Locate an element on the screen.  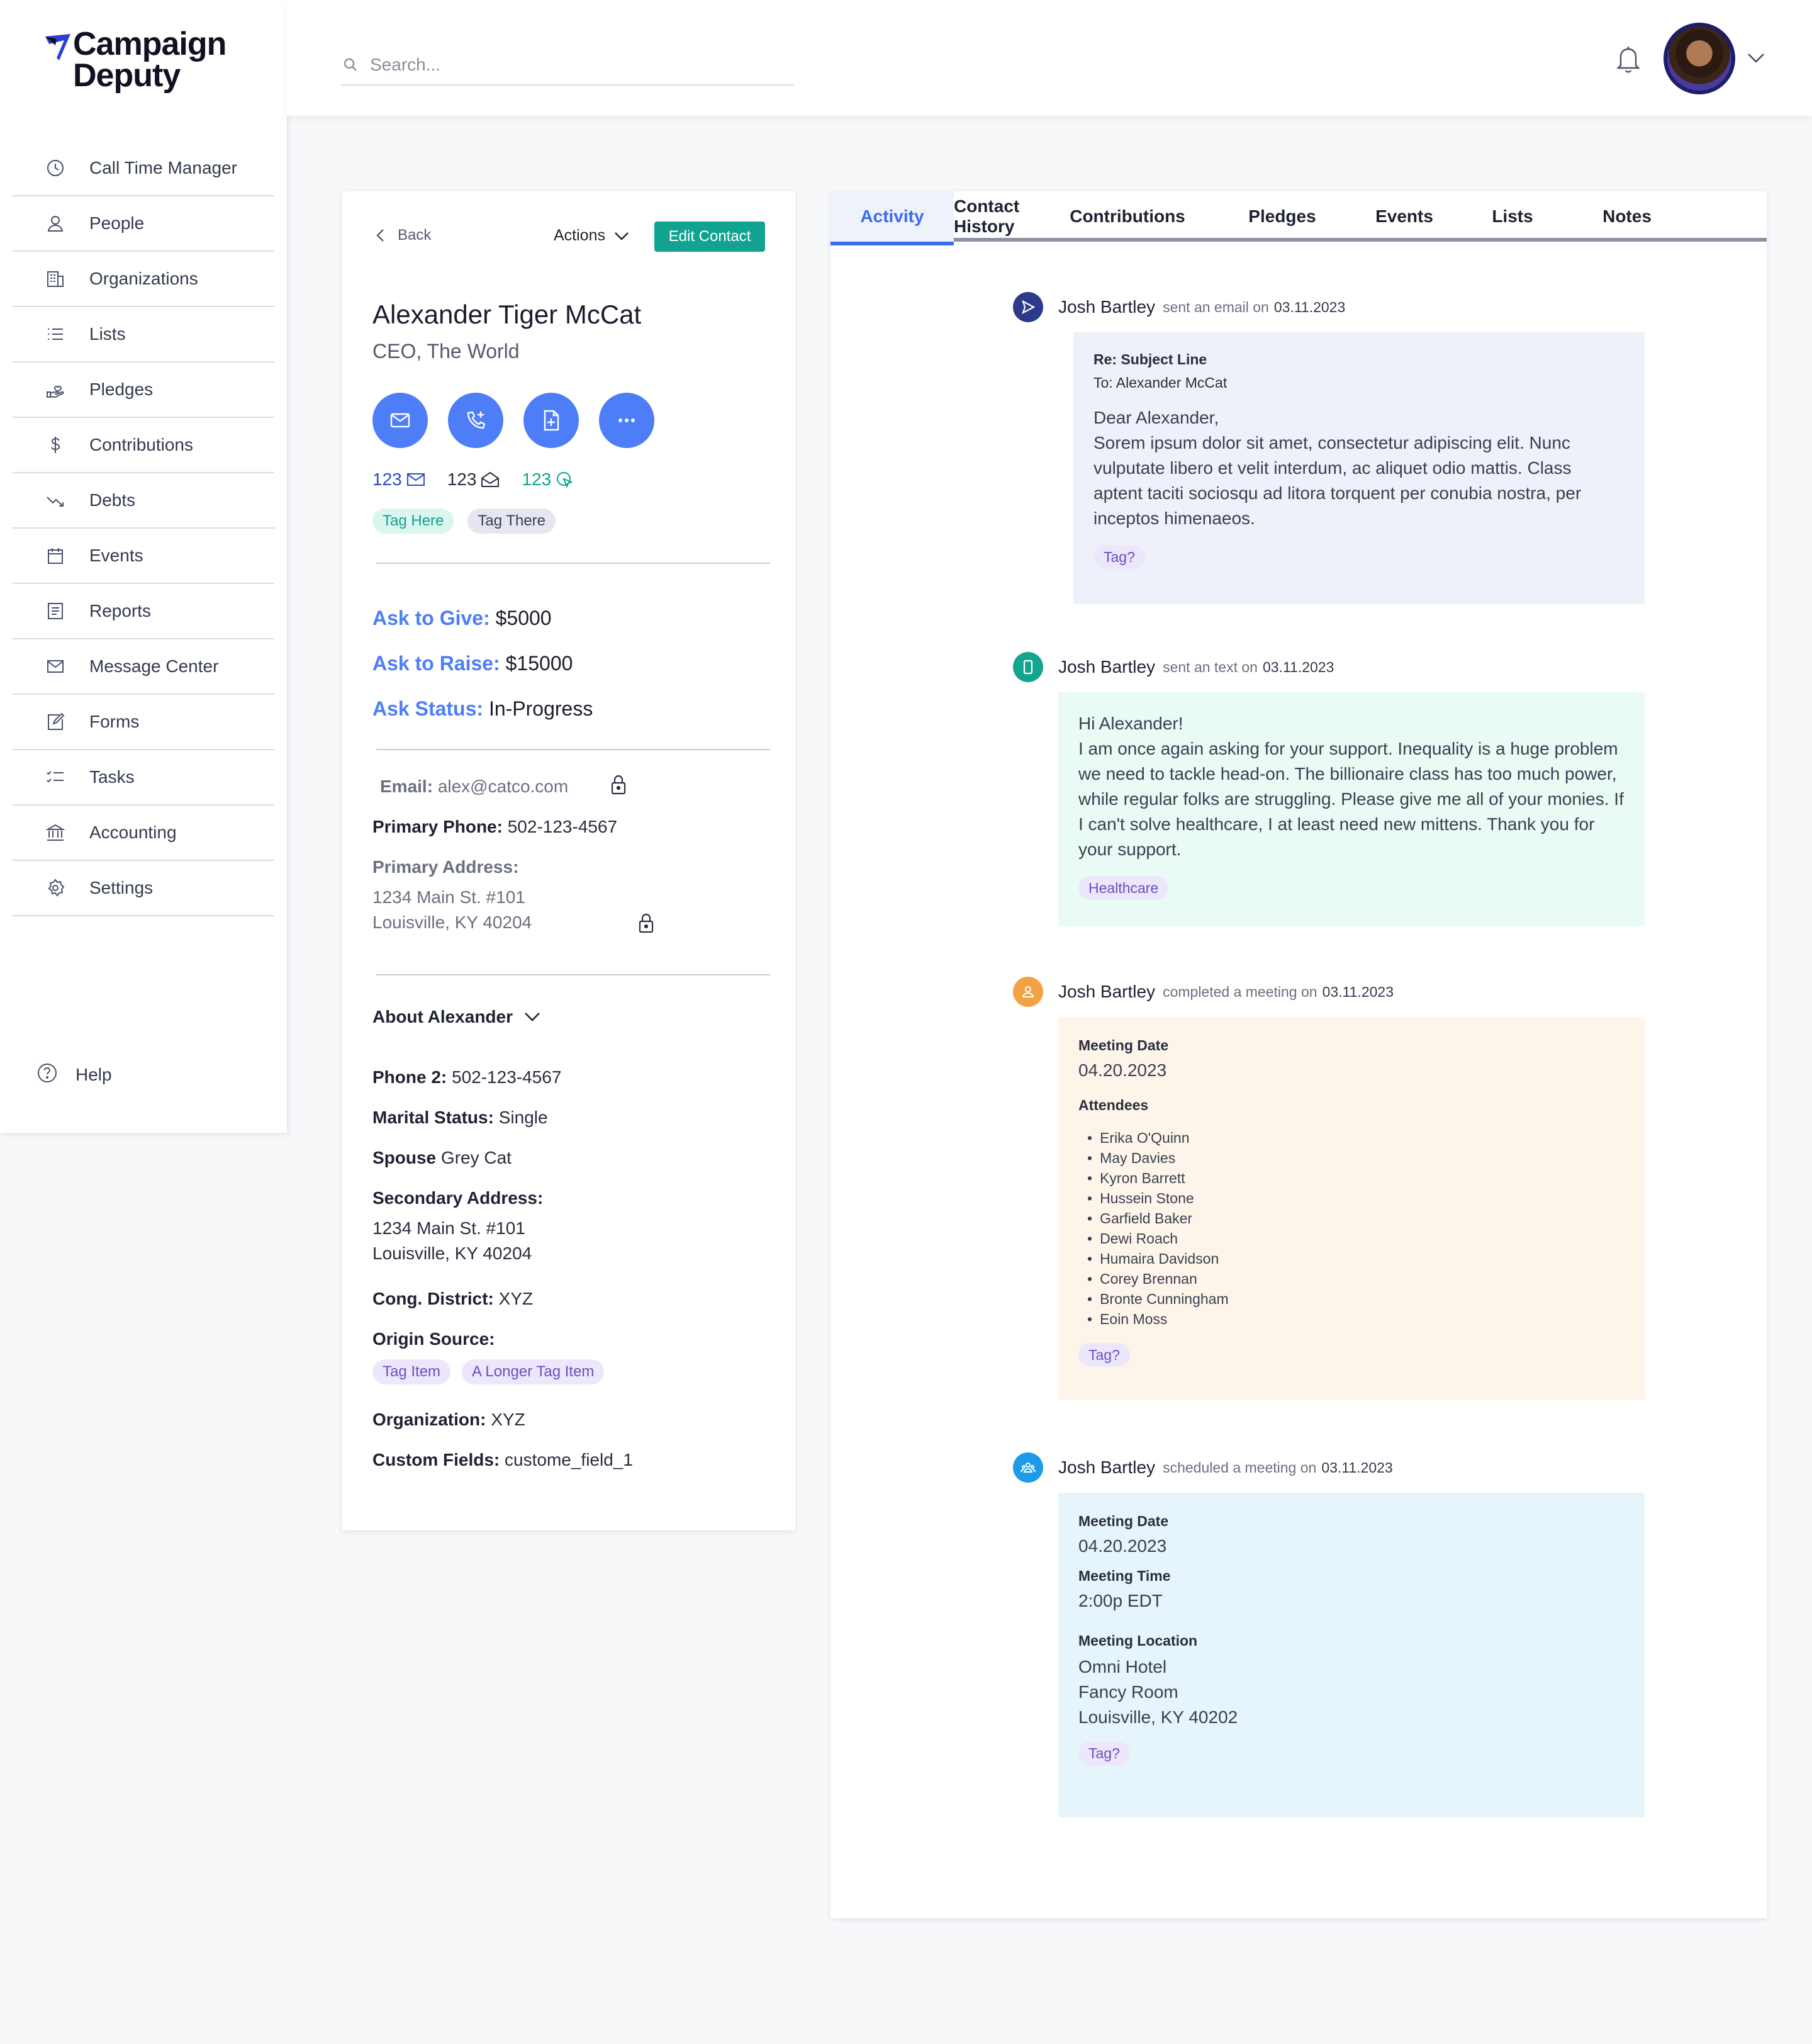
tag-pill: A Longer Tag Item is located at coordinates (533, 1371).